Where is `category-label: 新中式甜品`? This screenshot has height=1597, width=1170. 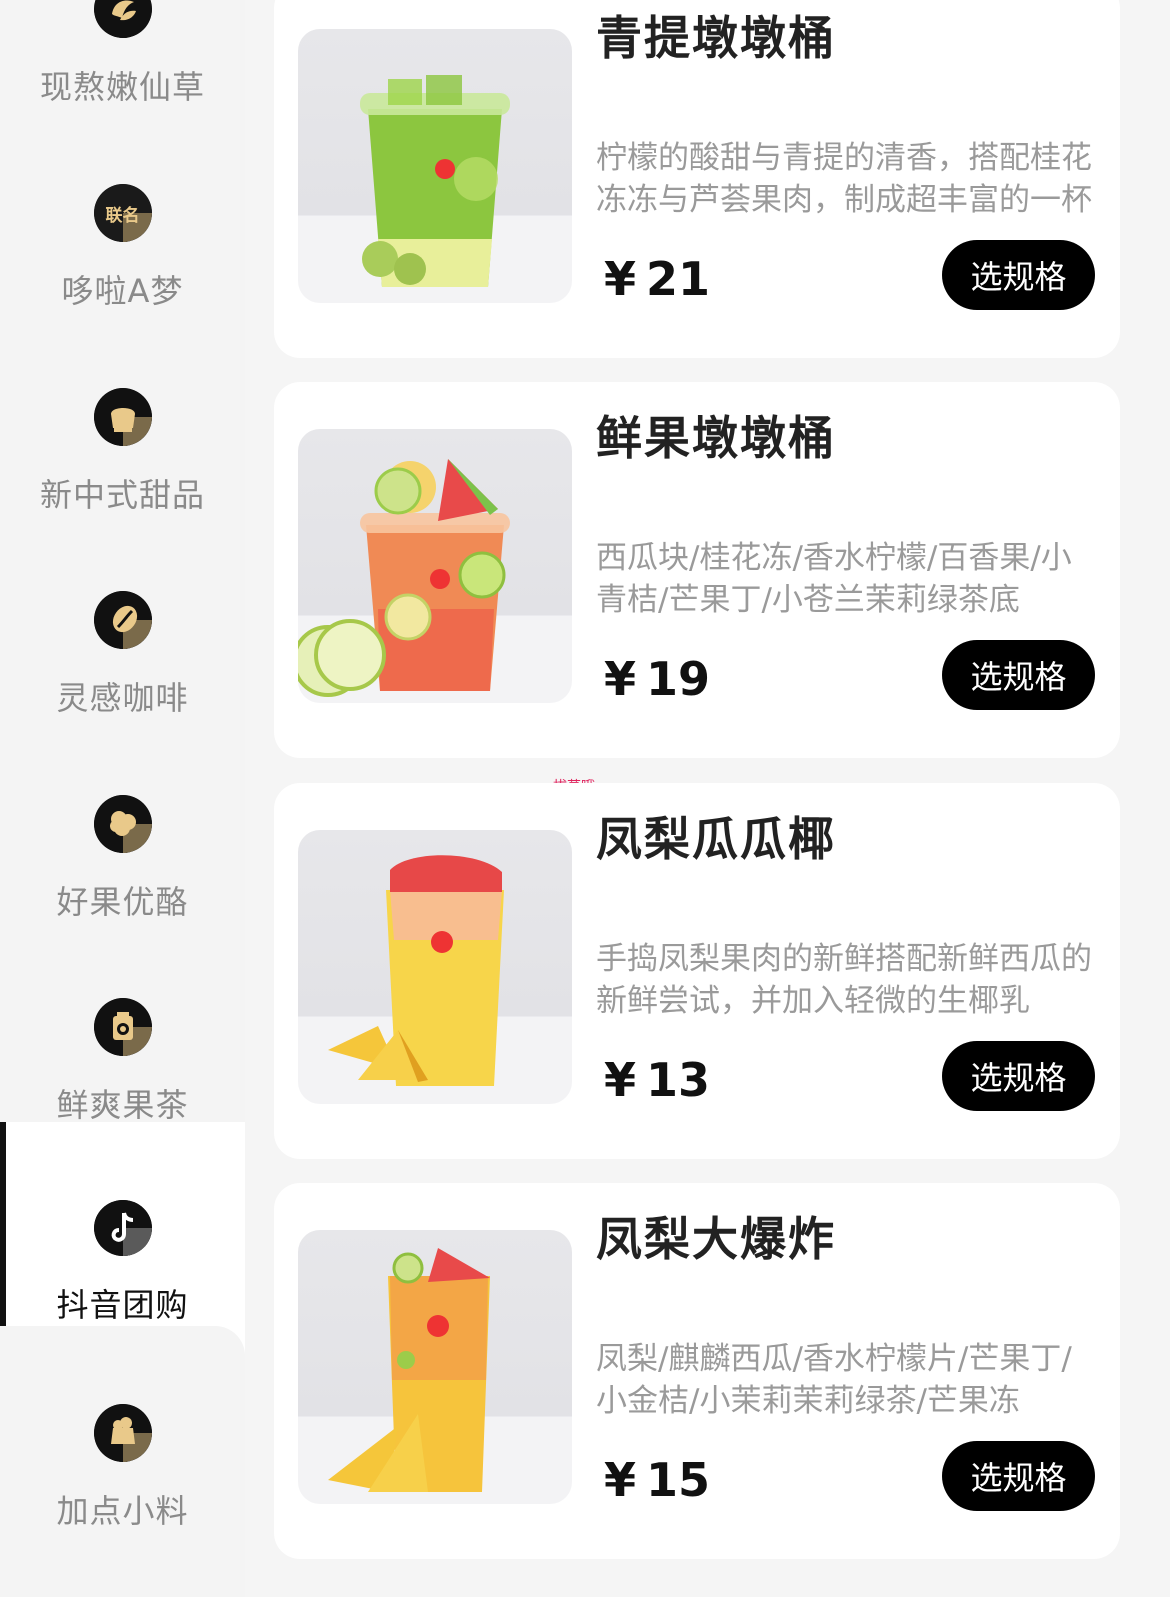 category-label: 新中式甜品 is located at coordinates (122, 495).